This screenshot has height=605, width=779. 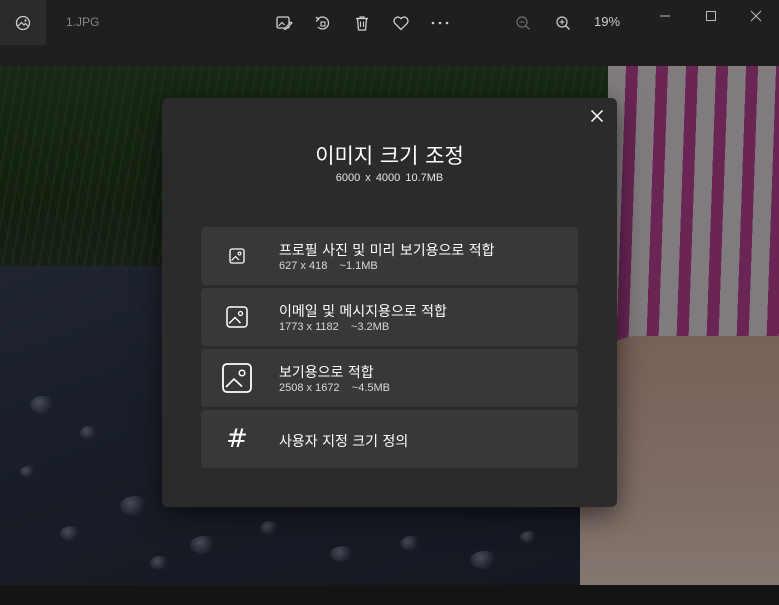 What do you see at coordinates (387, 251) in the screenshot?
I see `option-label: 프로필 사진 및 미리 보기용으로 적합` at bounding box center [387, 251].